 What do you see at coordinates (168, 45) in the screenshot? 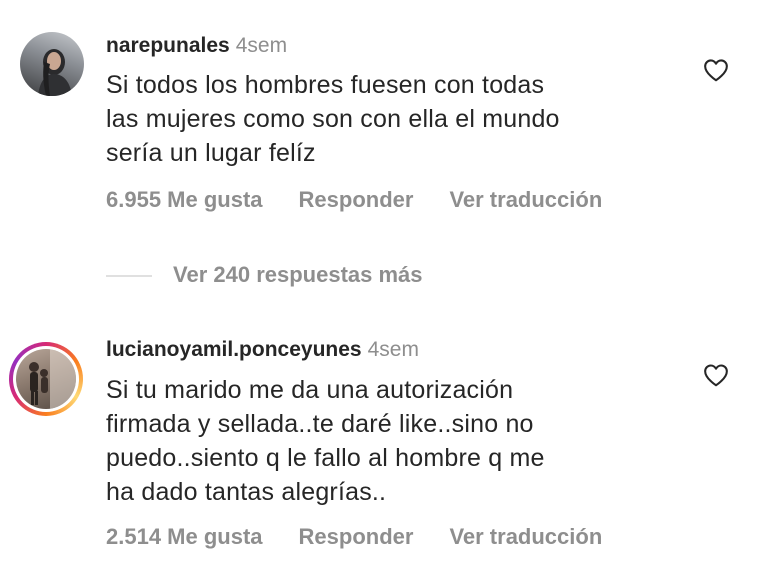
I see `username-link: narepunales` at bounding box center [168, 45].